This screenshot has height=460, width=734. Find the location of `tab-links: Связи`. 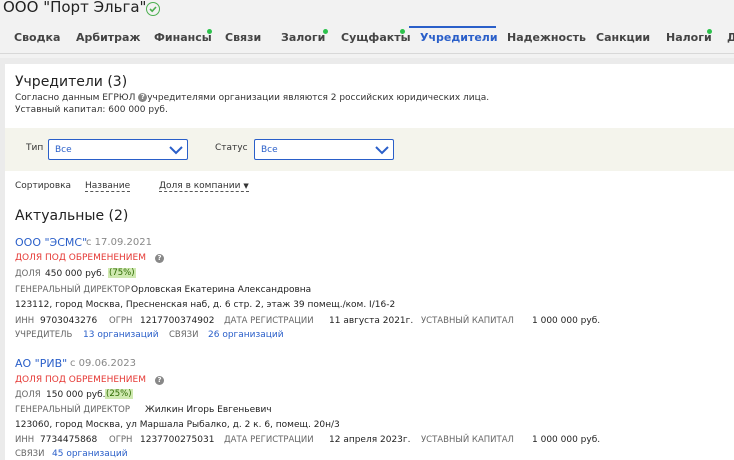

tab-links: Связи is located at coordinates (243, 37).